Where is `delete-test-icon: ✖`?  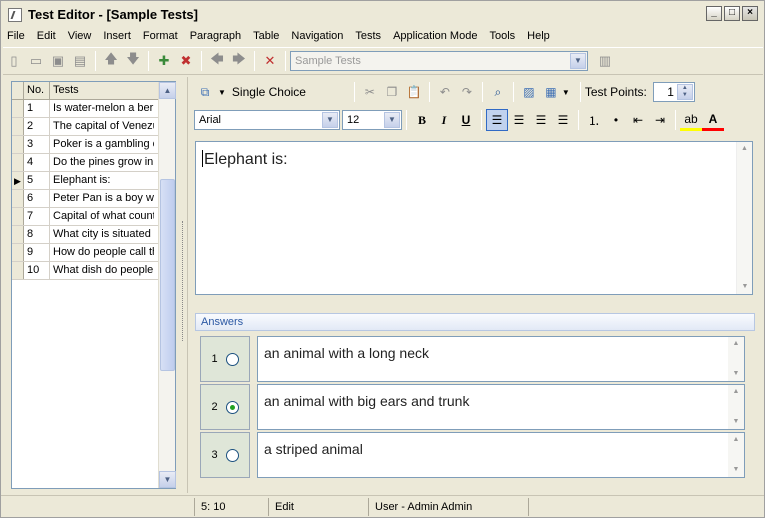 delete-test-icon: ✖ is located at coordinates (186, 61).